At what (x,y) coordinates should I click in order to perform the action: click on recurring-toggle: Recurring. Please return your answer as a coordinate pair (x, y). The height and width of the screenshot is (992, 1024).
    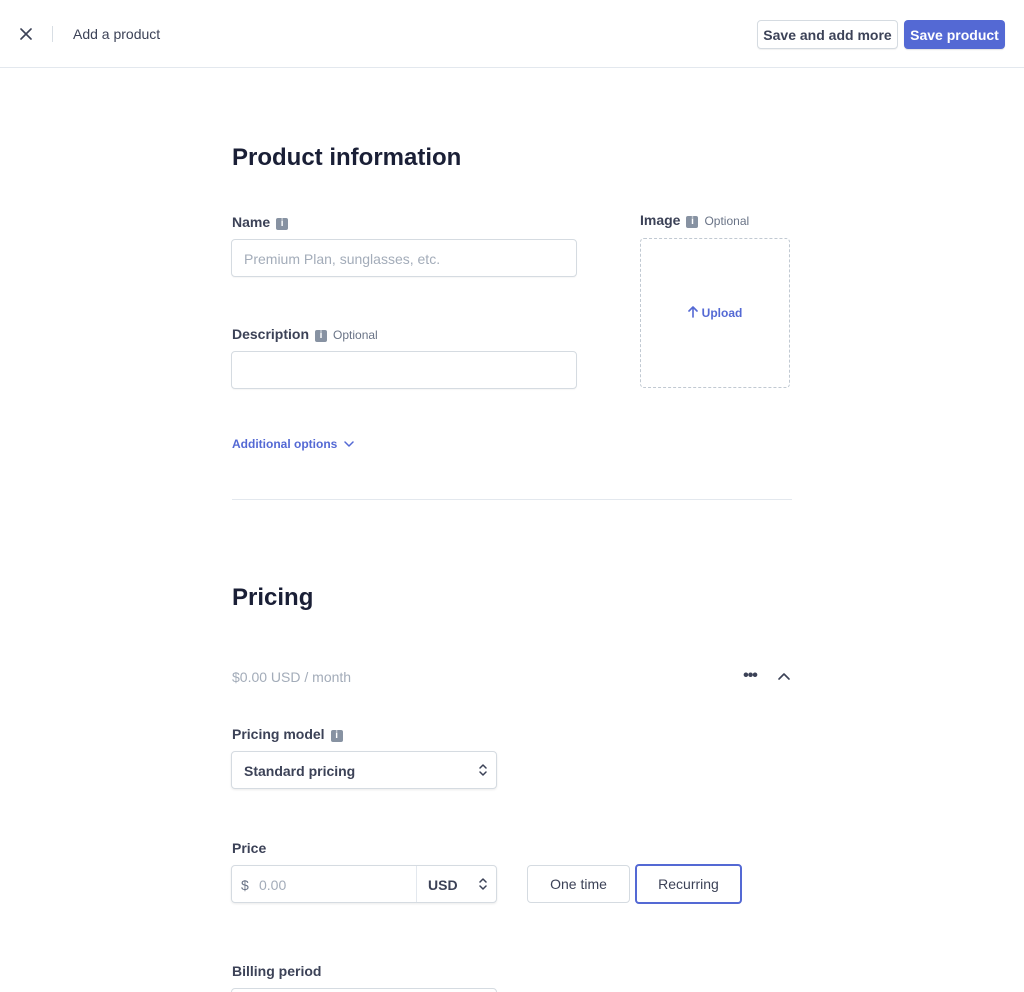
    Looking at the image, I should click on (688, 884).